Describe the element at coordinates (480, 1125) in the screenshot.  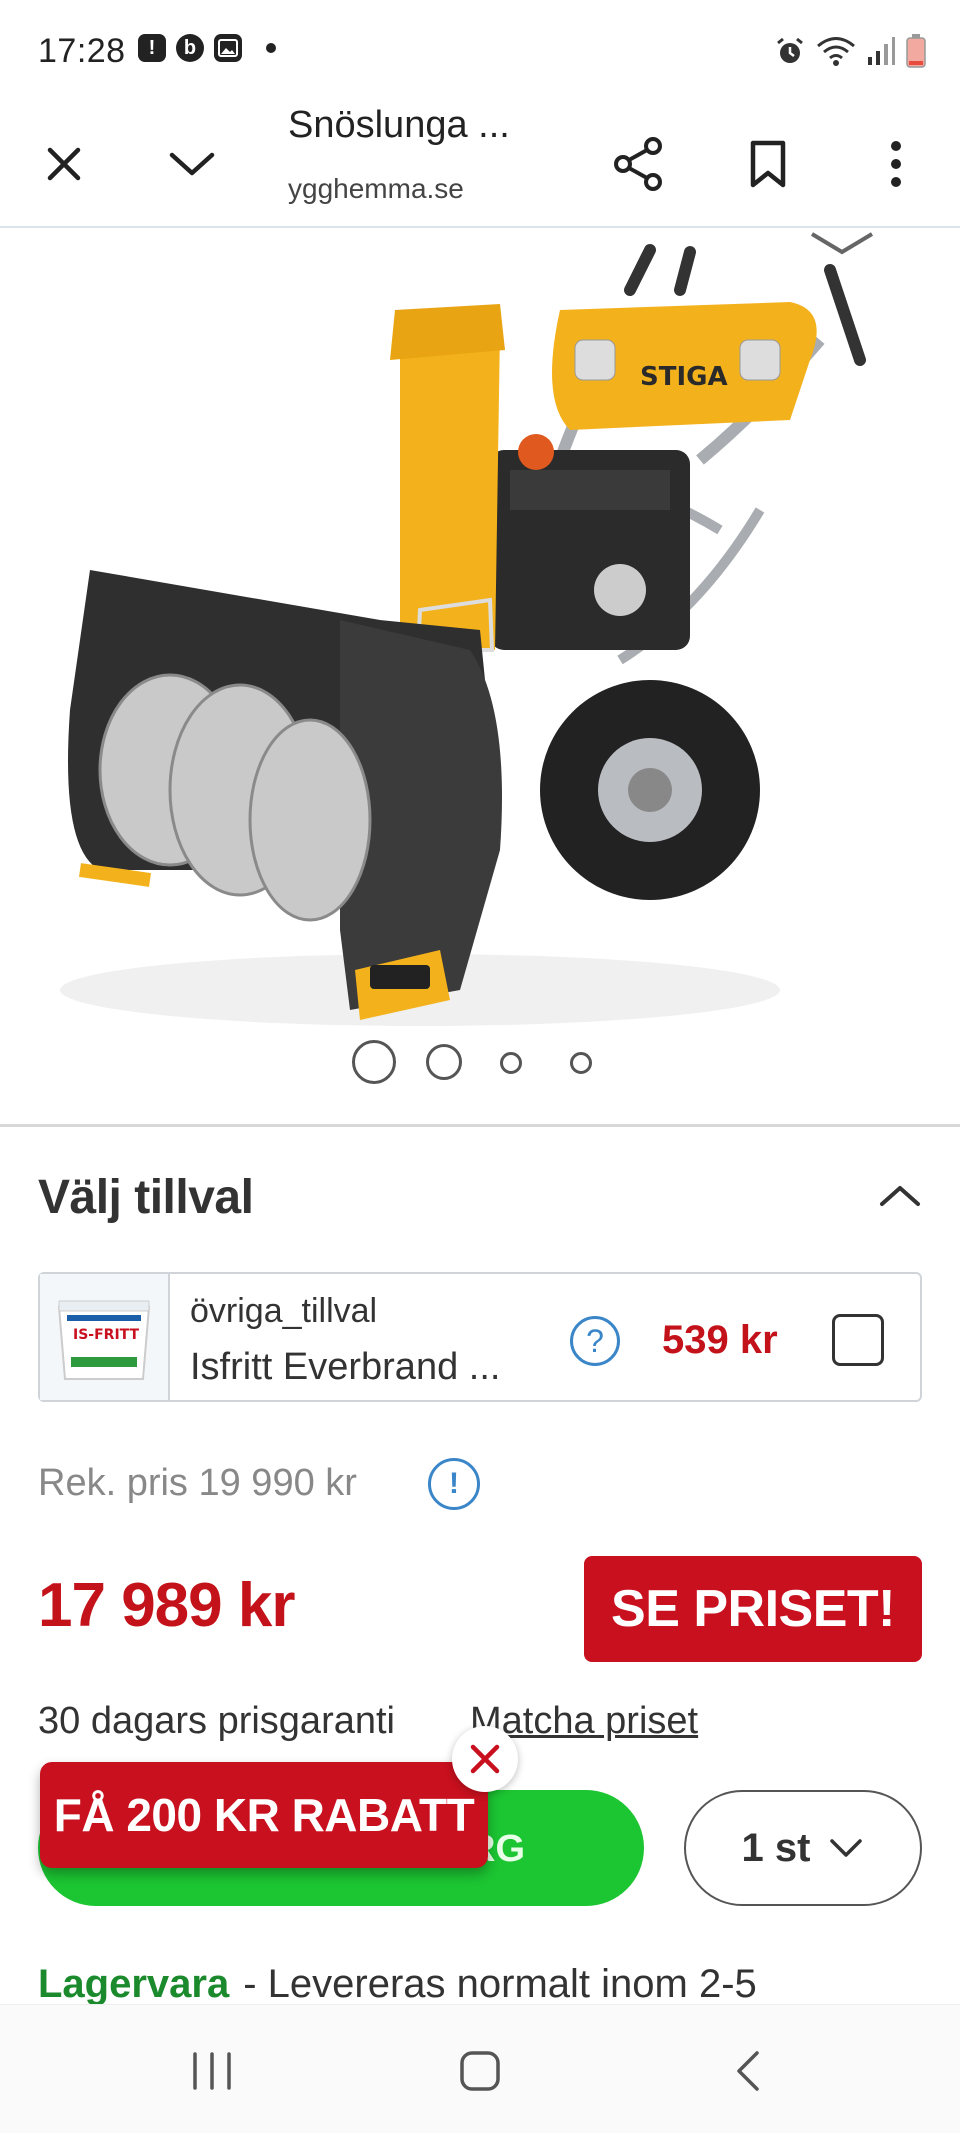
I see `section-divider` at that location.